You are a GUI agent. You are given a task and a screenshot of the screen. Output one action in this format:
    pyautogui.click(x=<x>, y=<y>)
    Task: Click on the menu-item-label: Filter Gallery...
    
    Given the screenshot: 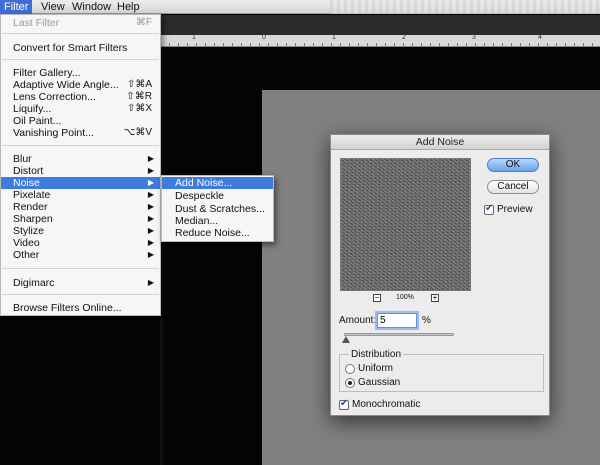 What is the action you would take?
    pyautogui.click(x=47, y=73)
    